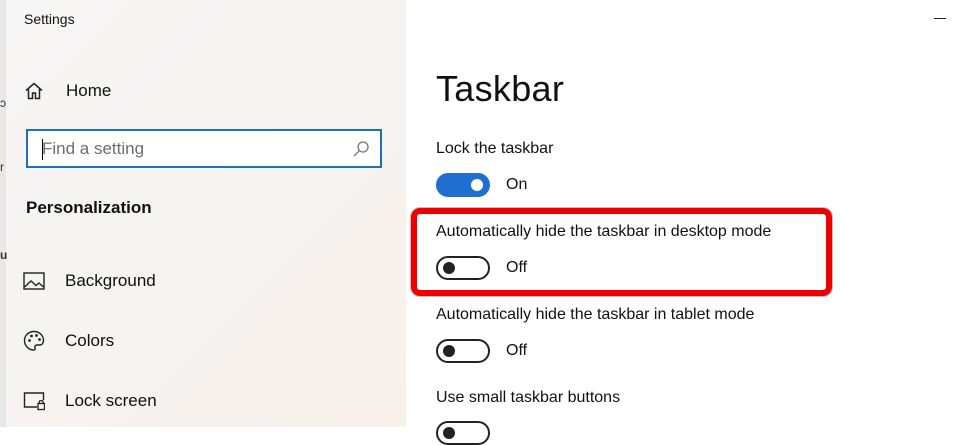 This screenshot has width=960, height=445. What do you see at coordinates (34, 401) in the screenshot?
I see `lock-screen-icon` at bounding box center [34, 401].